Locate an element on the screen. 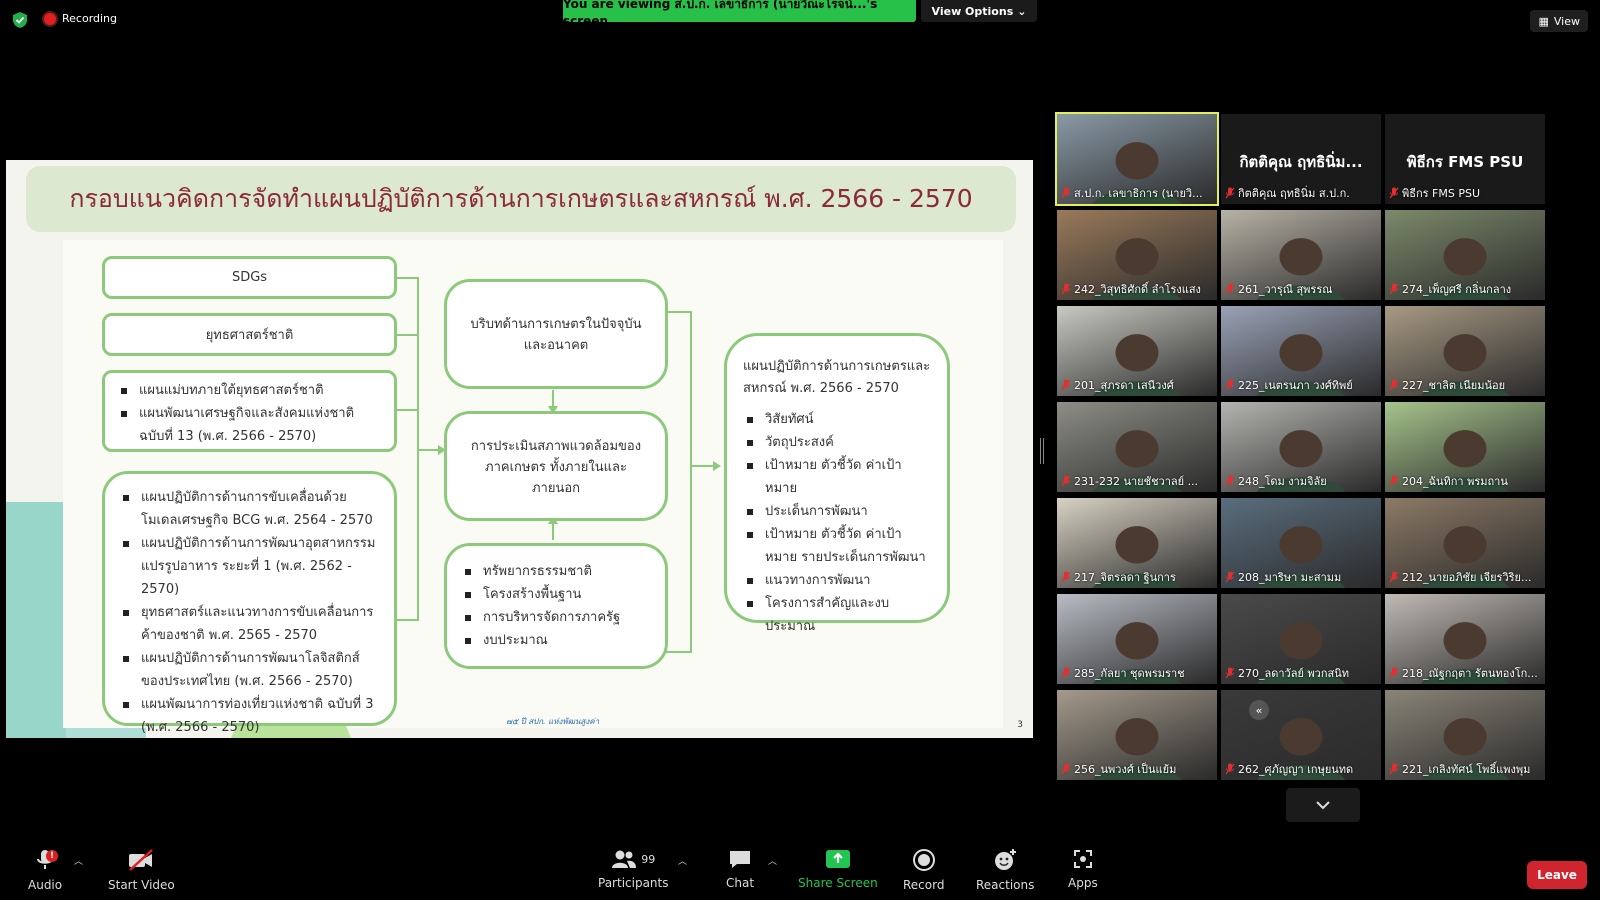 Image resolution: width=1600 pixels, height=900 pixels. participant-name-label: 248_โดม งามจิลัย is located at coordinates (1302, 481).